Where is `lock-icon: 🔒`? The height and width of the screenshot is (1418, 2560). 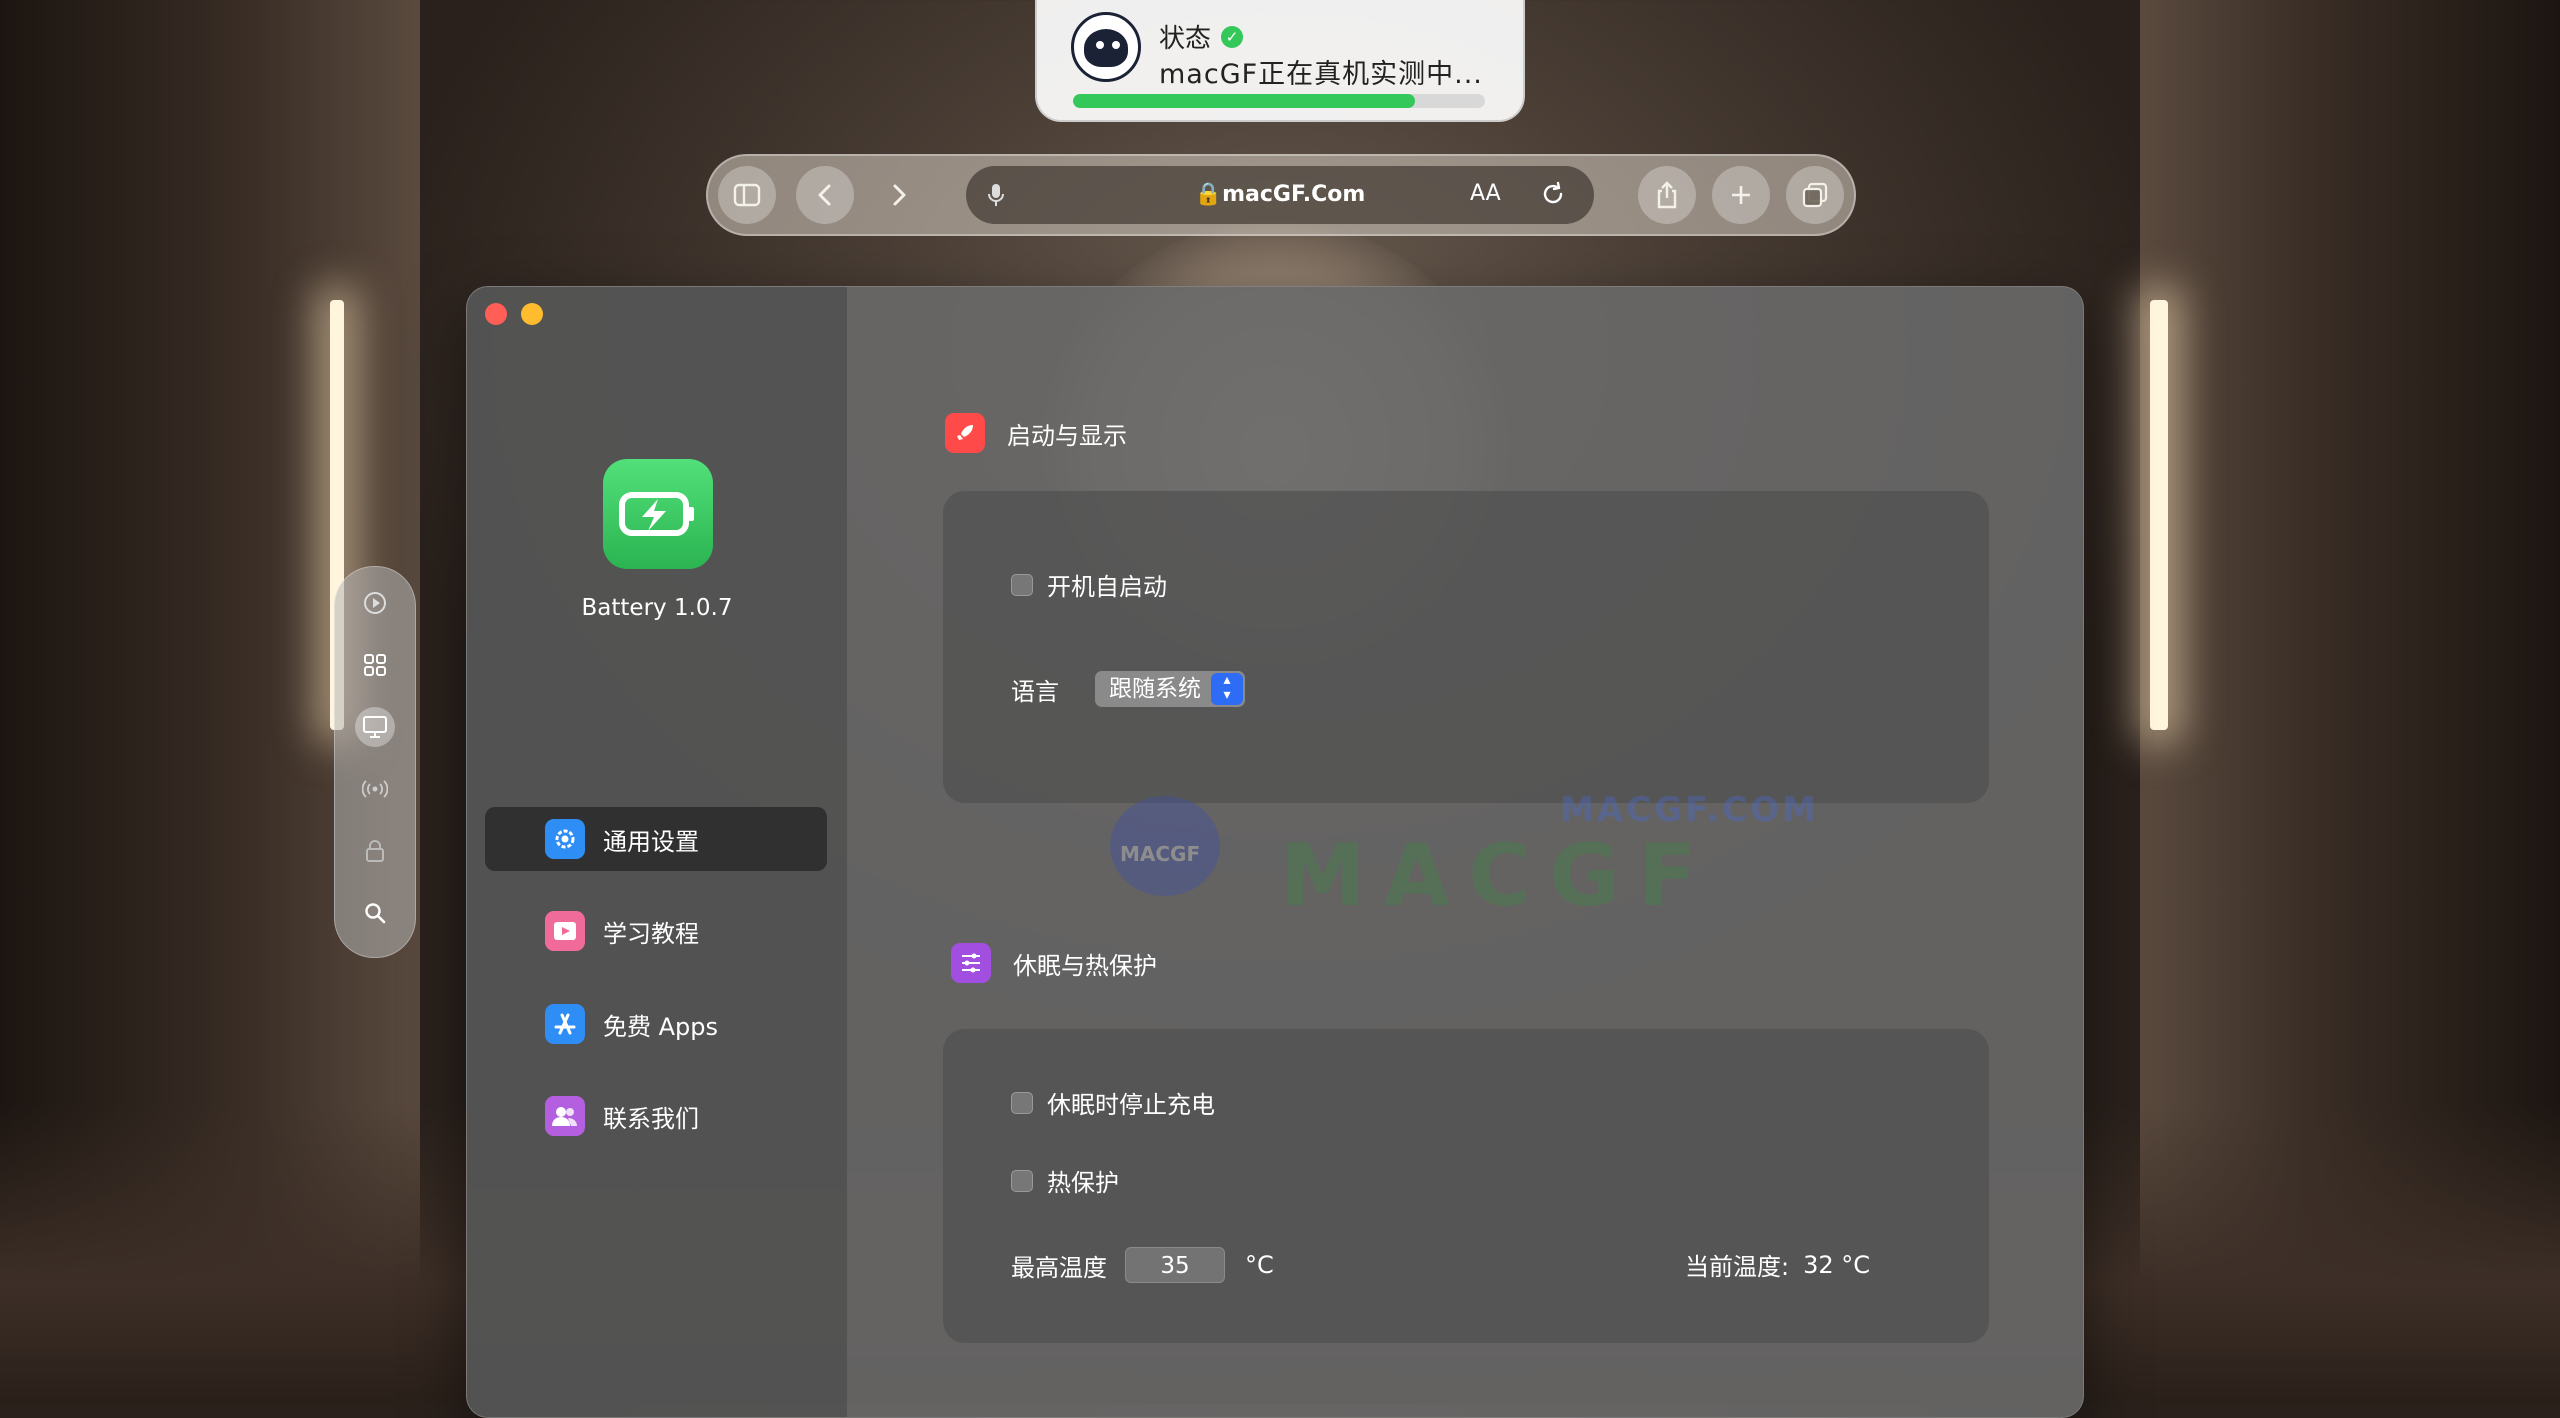
lock-icon: 🔒 is located at coordinates (1208, 194).